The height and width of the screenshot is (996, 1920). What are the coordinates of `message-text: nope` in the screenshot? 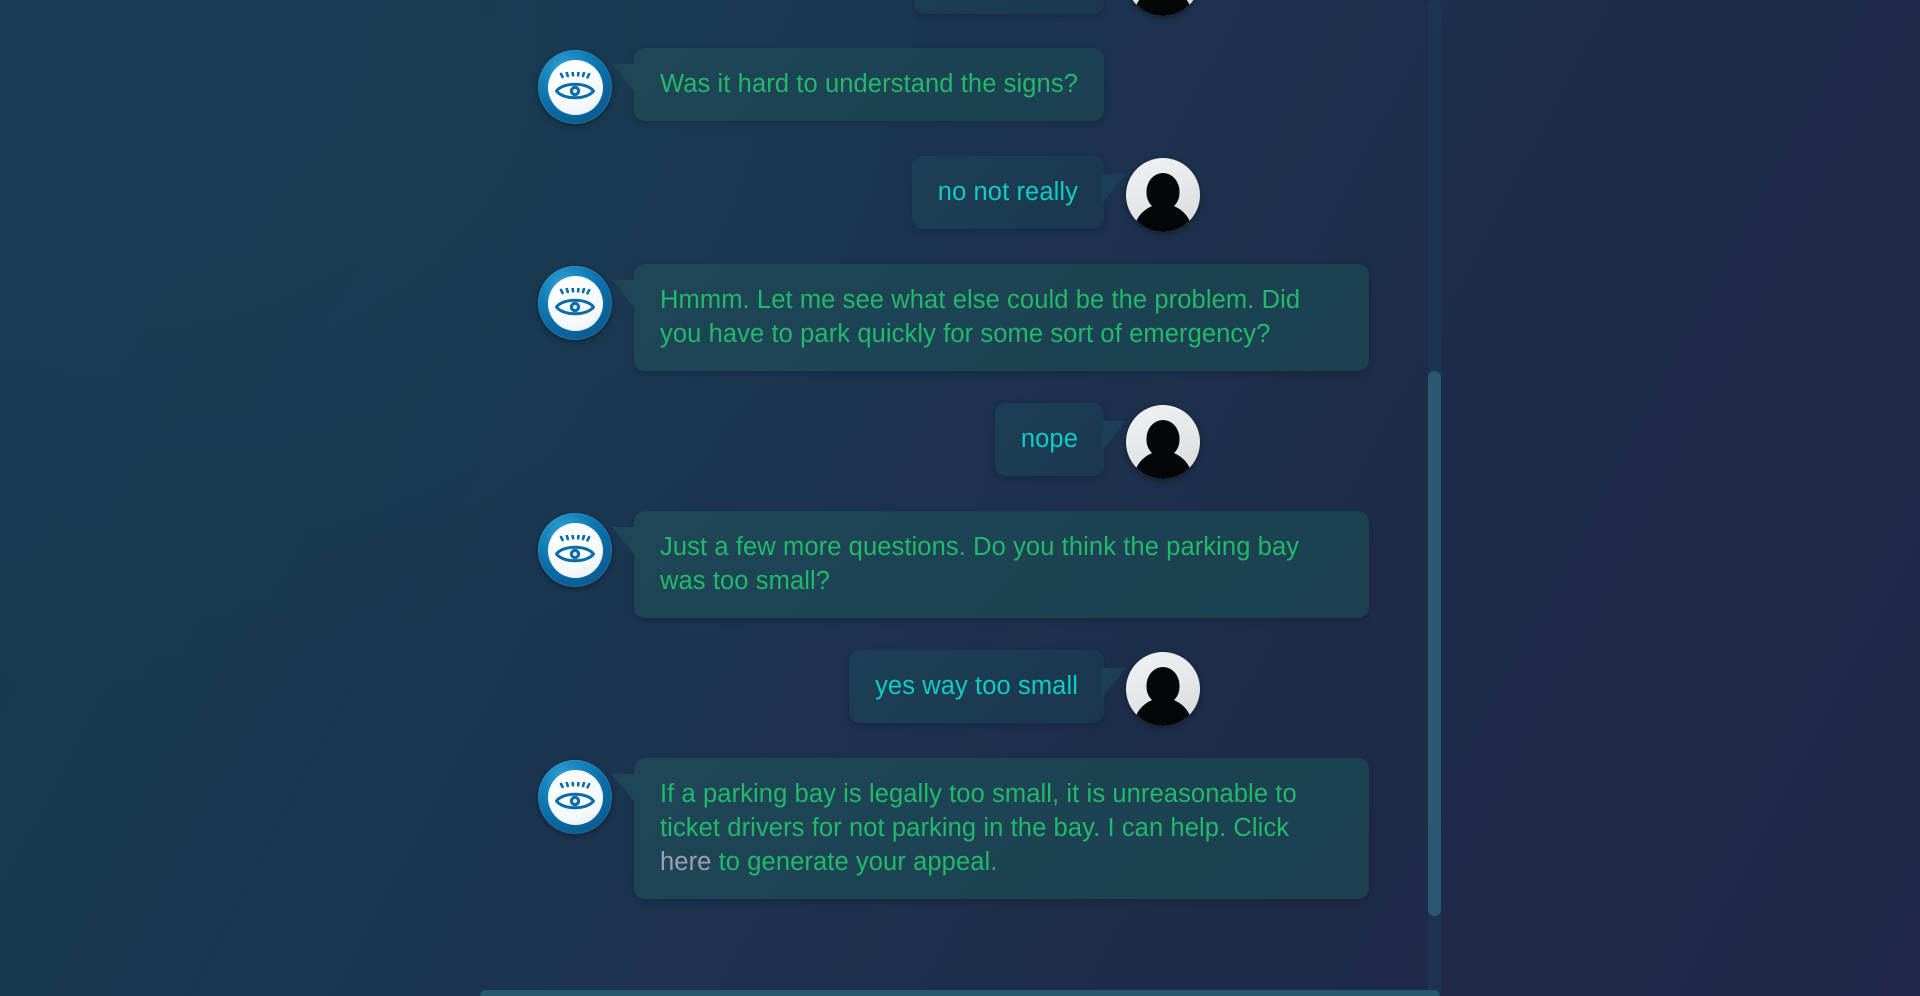 It's located at (1049, 439).